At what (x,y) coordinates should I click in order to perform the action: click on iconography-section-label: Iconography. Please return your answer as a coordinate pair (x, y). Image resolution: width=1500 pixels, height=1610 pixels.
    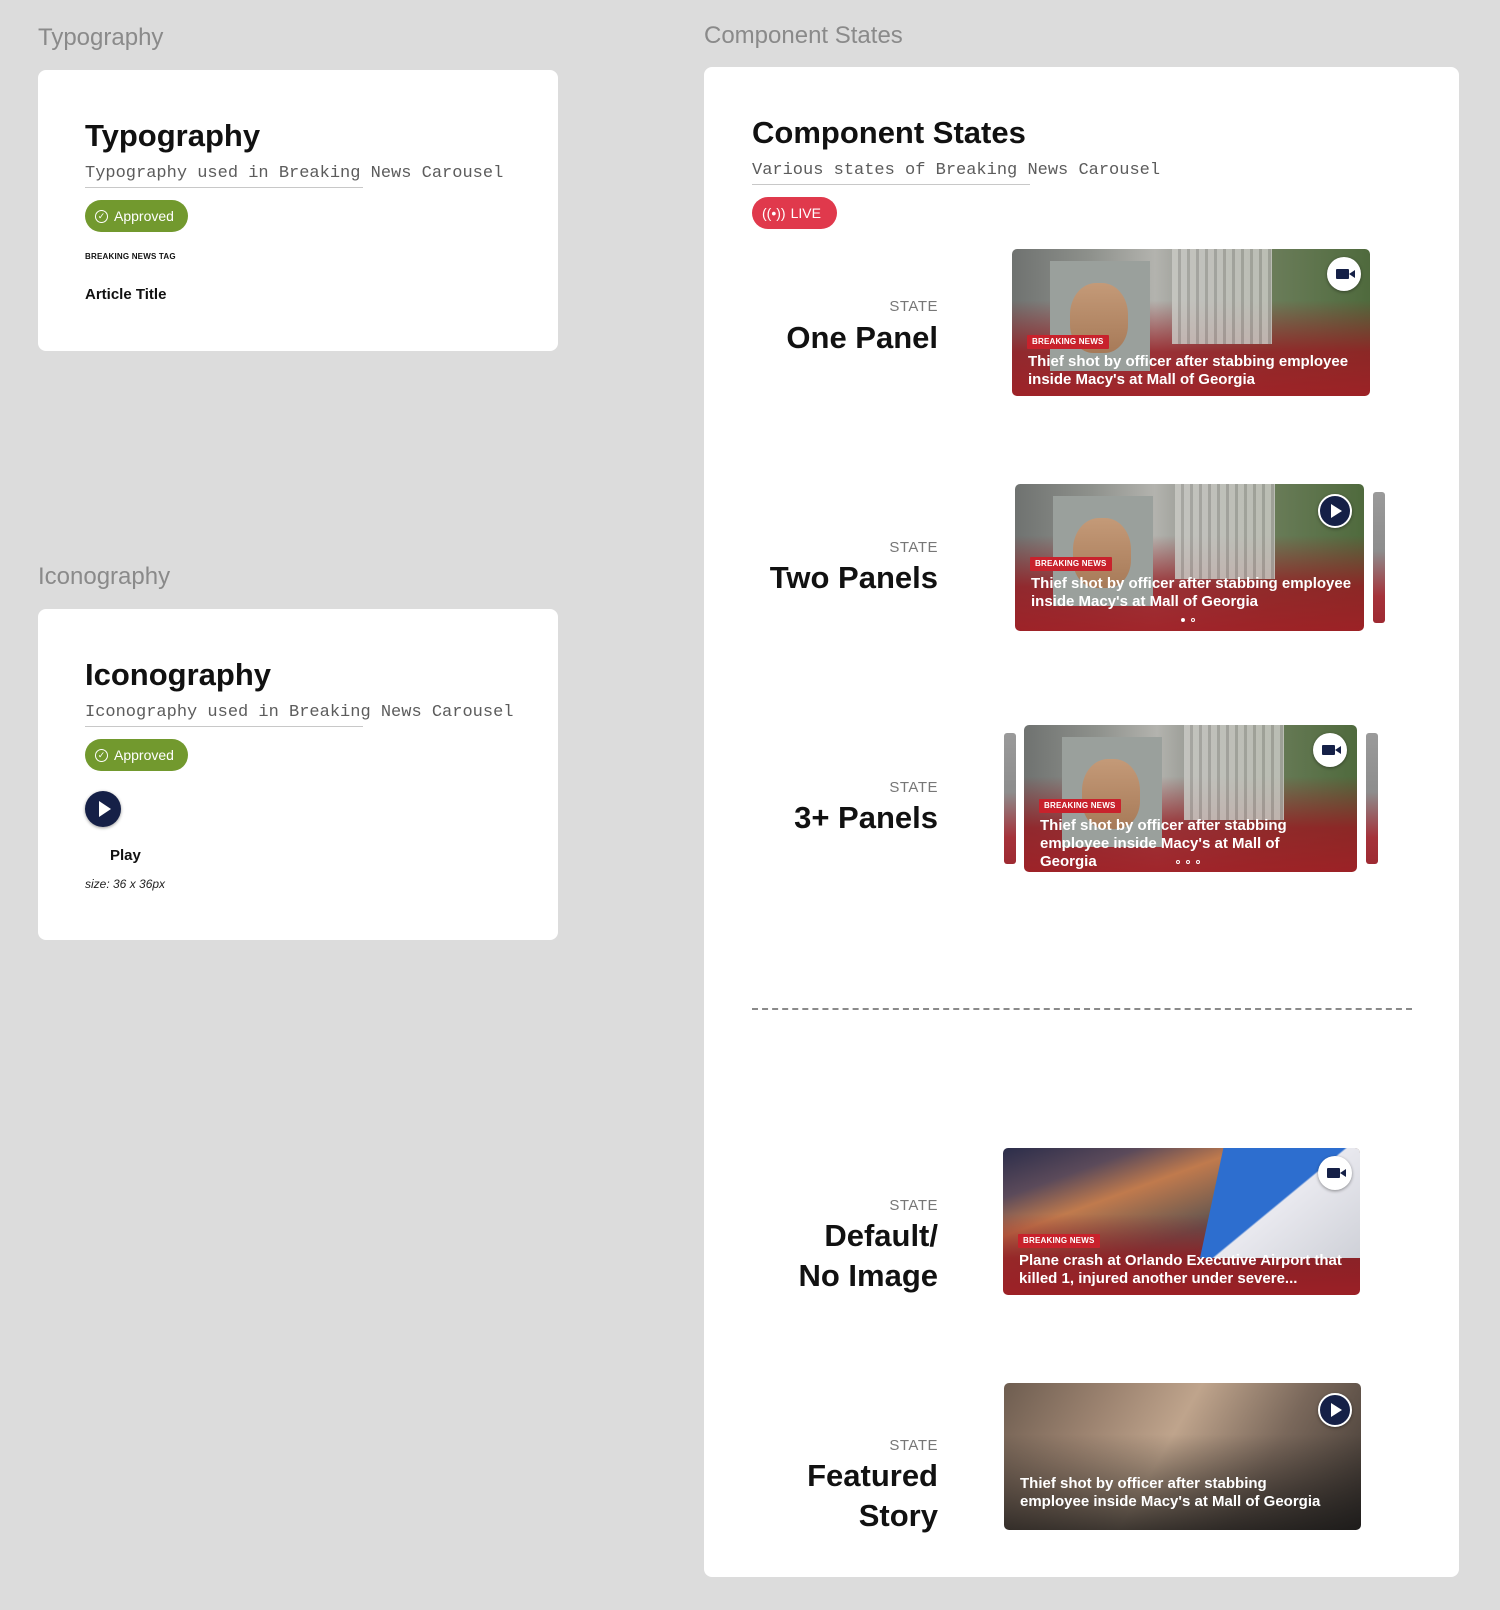
    Looking at the image, I should click on (104, 576).